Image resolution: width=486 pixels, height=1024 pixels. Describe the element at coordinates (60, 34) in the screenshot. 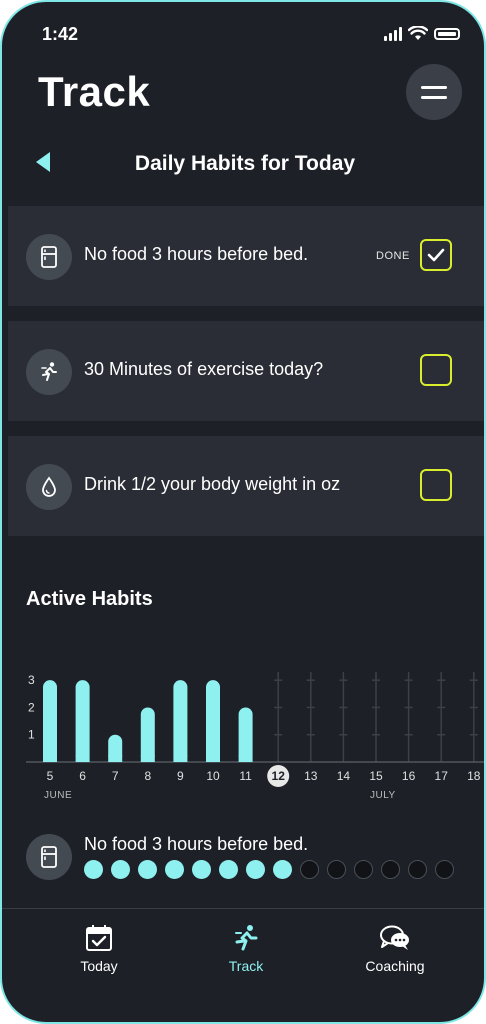

I see `status-time: 1:42` at that location.